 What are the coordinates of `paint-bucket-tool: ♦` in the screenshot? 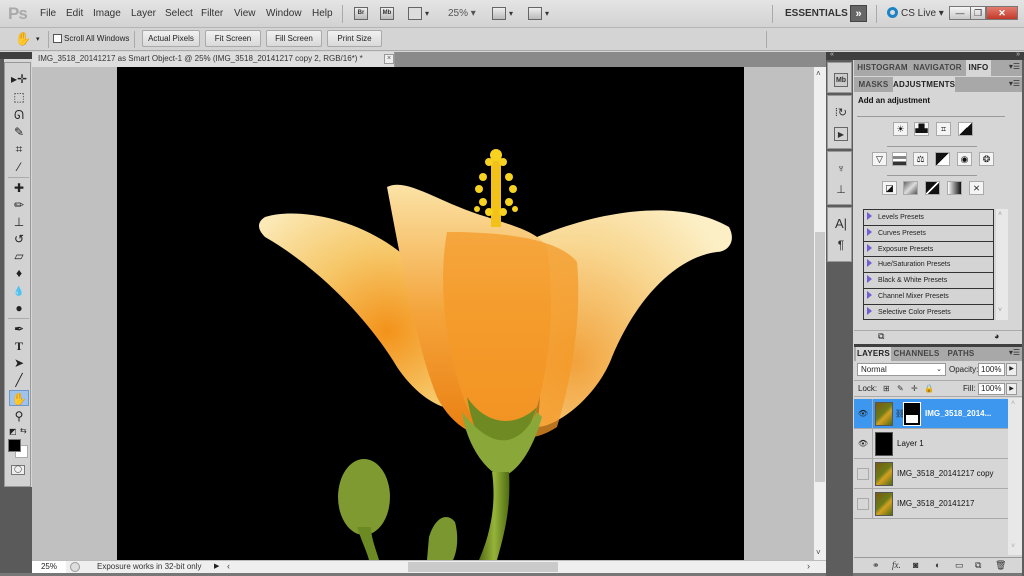 It's located at (19, 273).